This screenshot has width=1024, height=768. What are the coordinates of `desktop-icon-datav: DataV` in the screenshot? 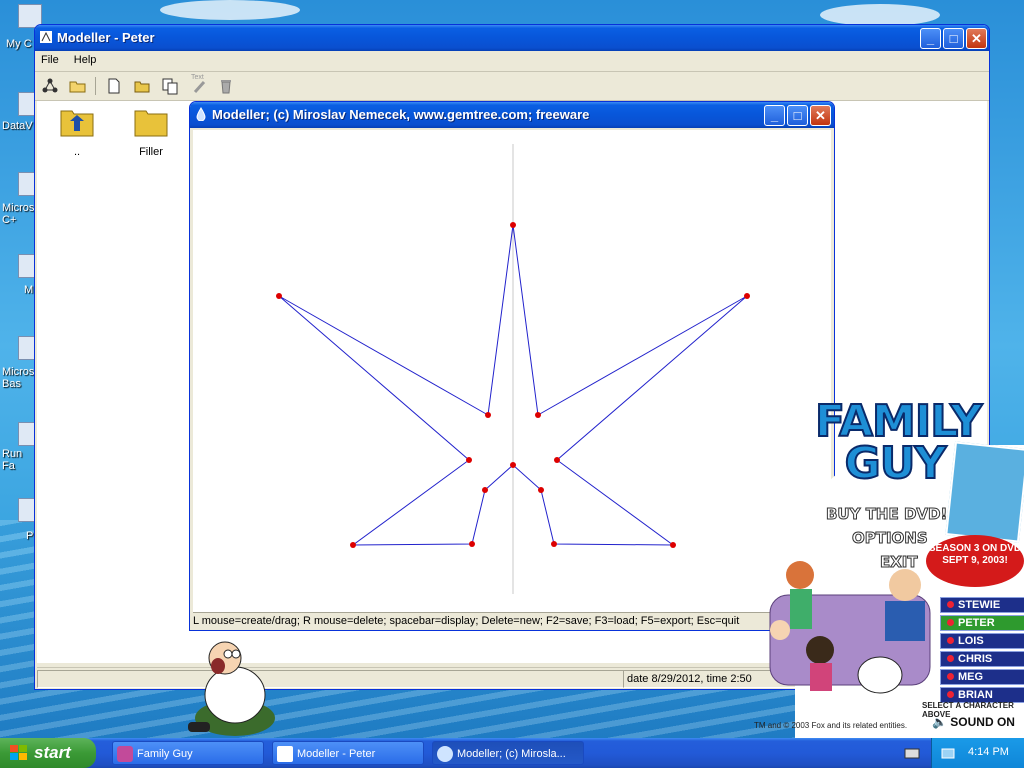 It's located at (21, 112).